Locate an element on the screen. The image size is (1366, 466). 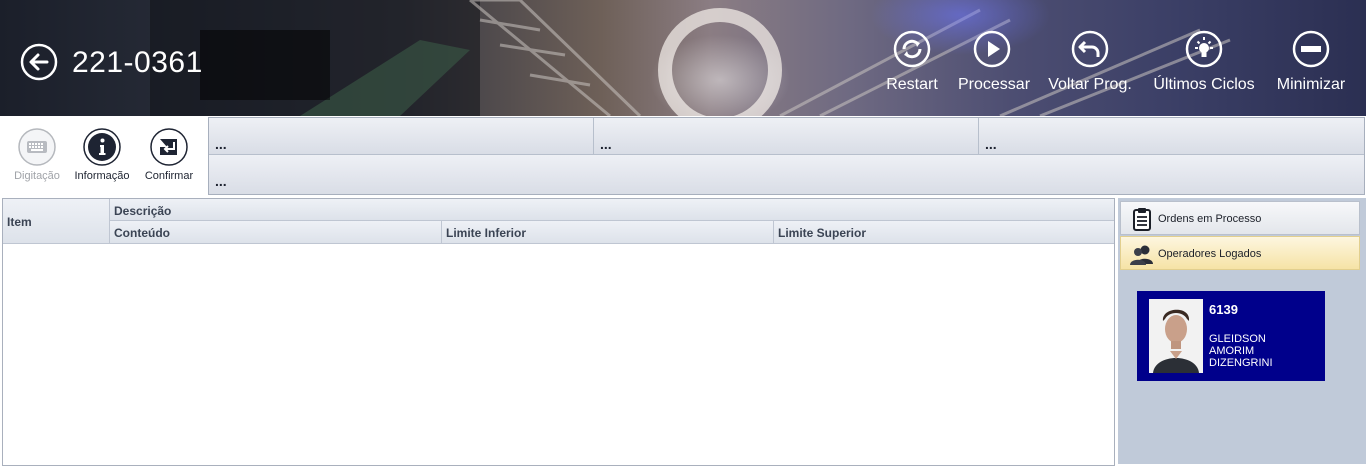
processar-button: Processar is located at coordinates (994, 62).